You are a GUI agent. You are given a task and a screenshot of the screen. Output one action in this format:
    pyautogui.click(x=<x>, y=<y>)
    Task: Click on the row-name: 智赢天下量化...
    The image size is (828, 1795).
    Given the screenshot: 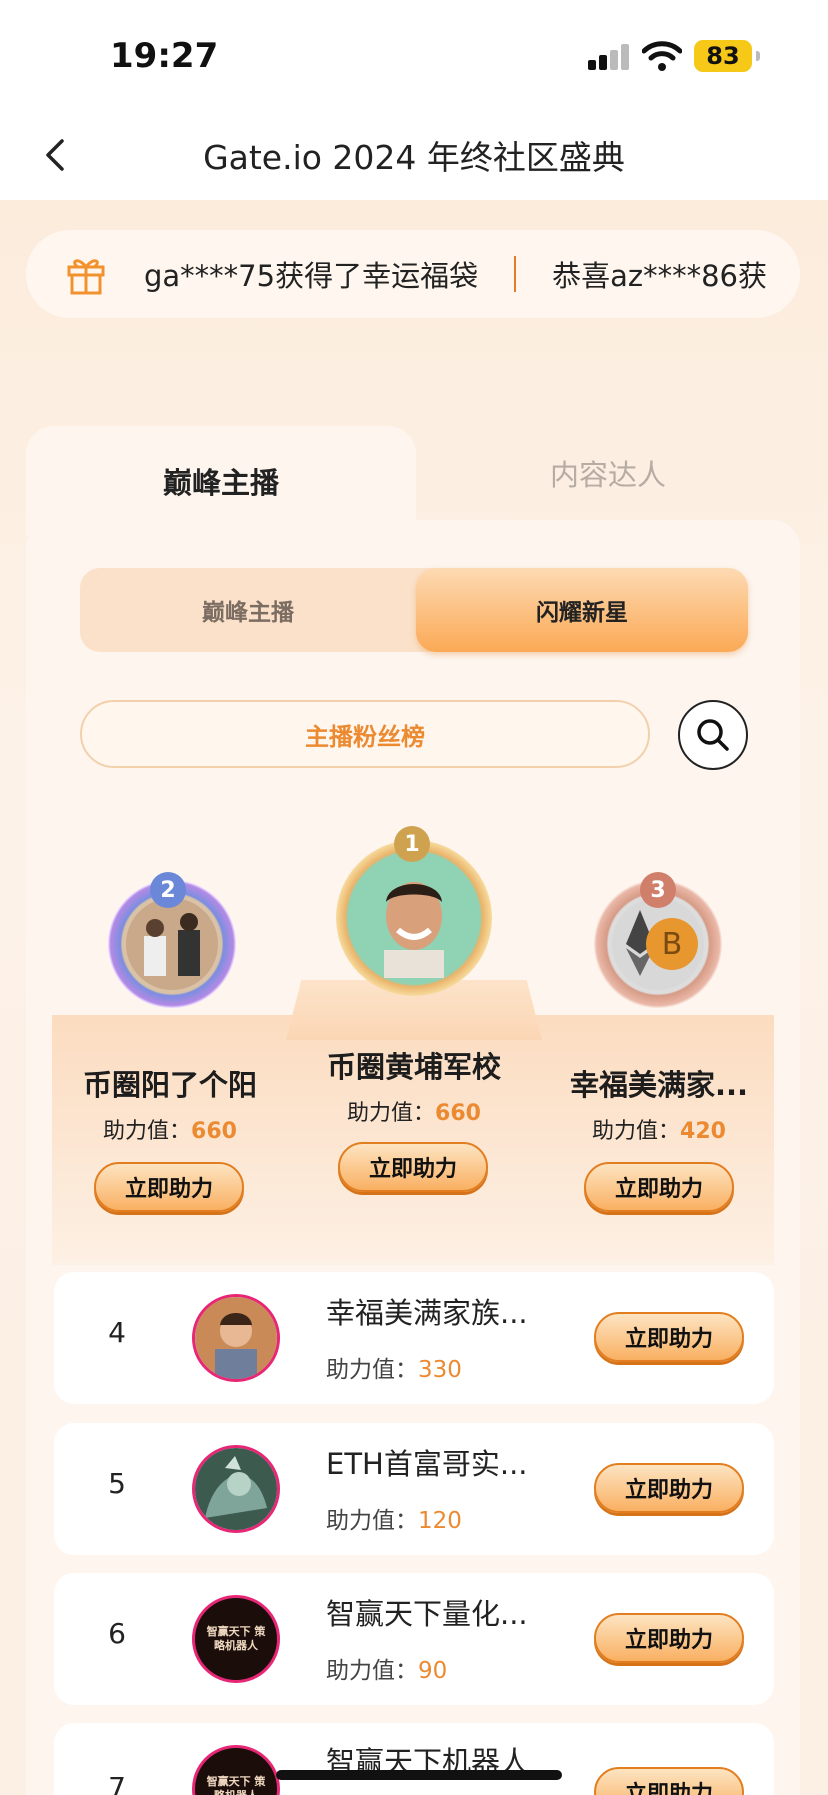 What is the action you would take?
    pyautogui.click(x=427, y=1614)
    